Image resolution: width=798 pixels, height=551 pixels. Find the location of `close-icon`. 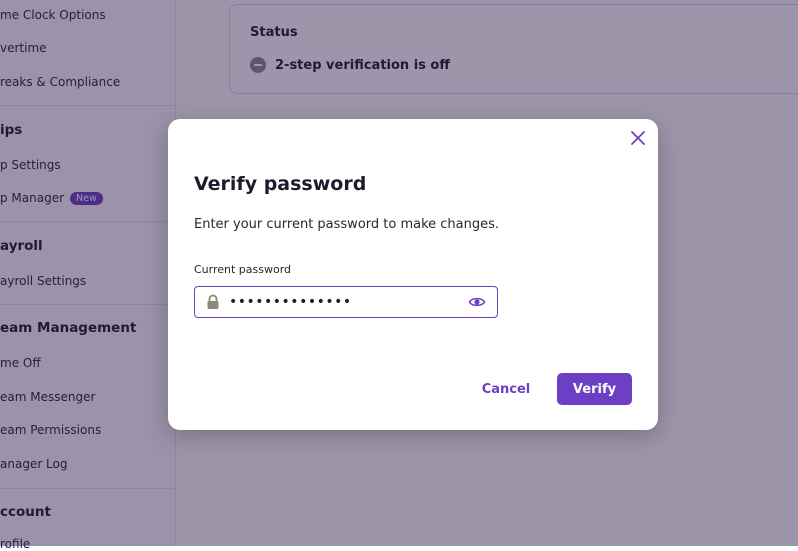

close-icon is located at coordinates (638, 138).